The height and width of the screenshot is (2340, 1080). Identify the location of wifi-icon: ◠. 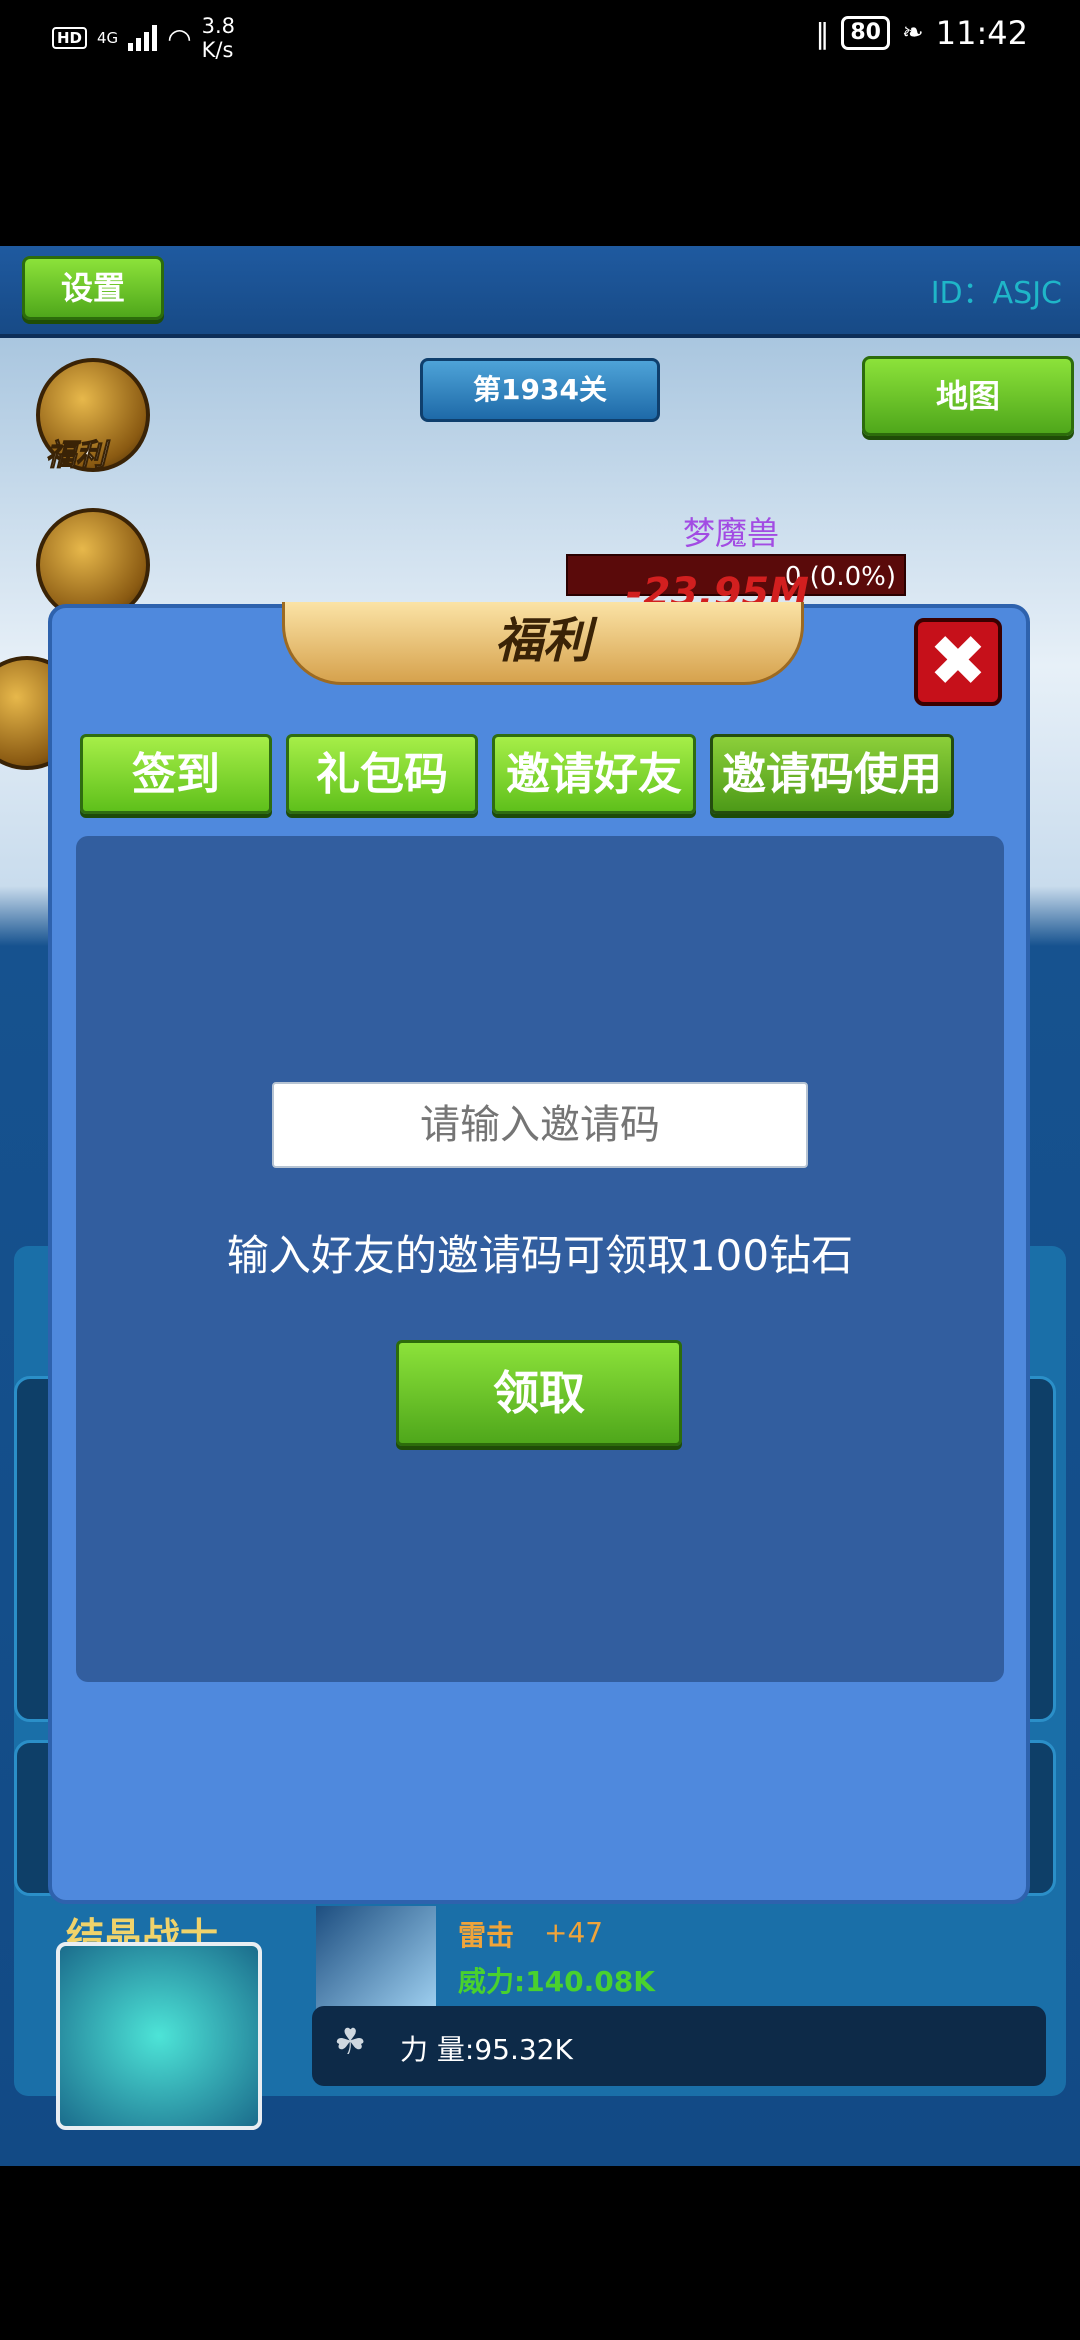
(179, 38).